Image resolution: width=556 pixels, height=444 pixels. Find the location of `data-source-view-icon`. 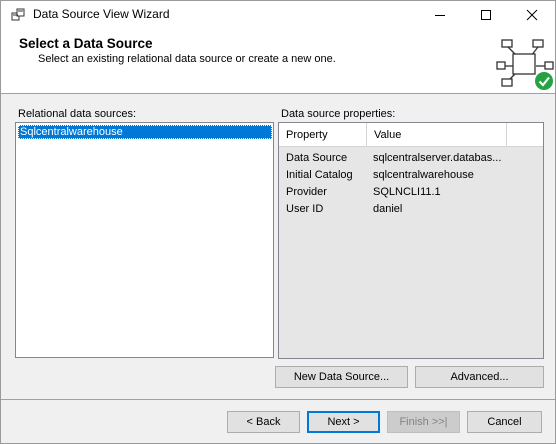

data-source-view-icon is located at coordinates (19, 15).